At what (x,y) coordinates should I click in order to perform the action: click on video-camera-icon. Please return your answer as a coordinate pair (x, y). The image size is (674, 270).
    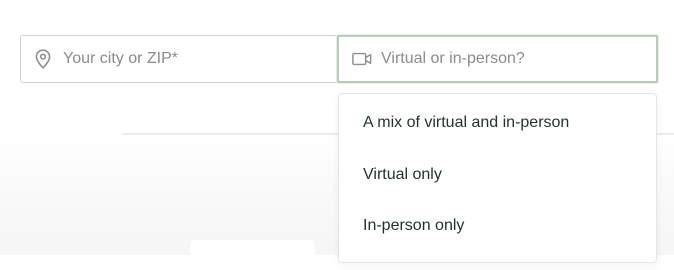
    Looking at the image, I should click on (362, 59).